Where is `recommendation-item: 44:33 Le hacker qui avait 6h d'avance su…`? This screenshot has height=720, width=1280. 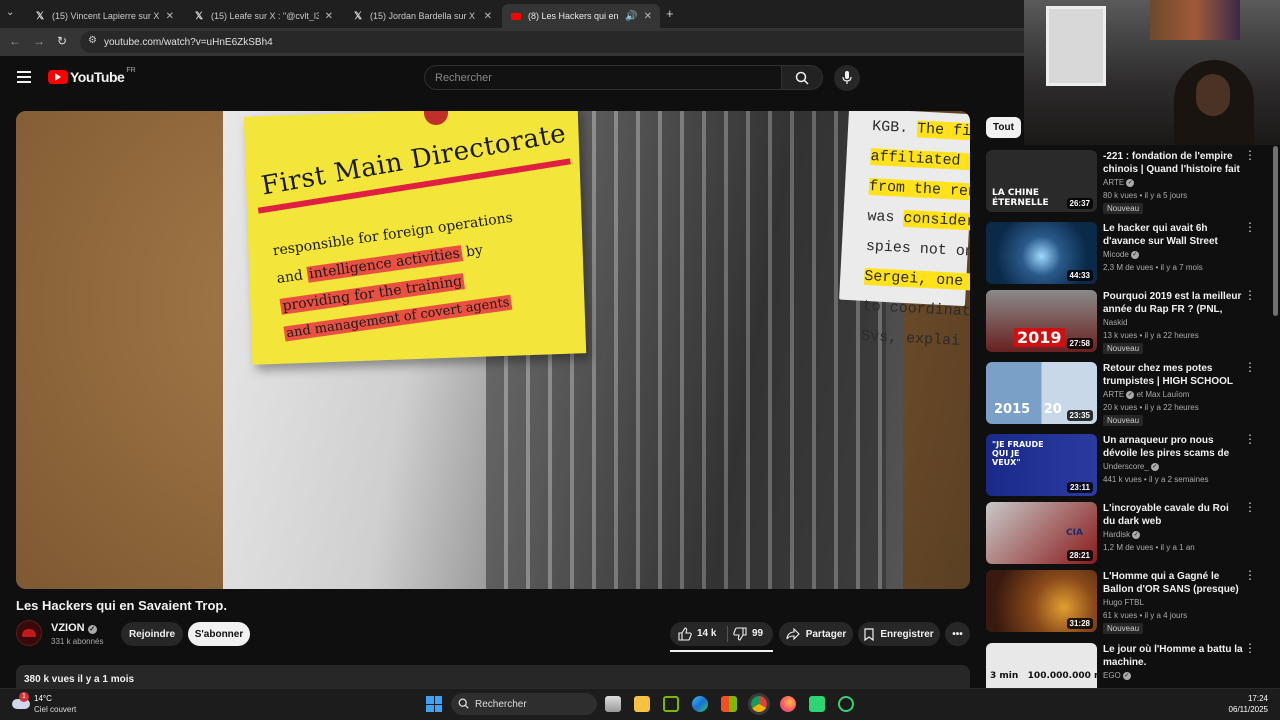 recommendation-item: 44:33 Le hacker qui avait 6h d'avance su… is located at coordinates (1128, 254).